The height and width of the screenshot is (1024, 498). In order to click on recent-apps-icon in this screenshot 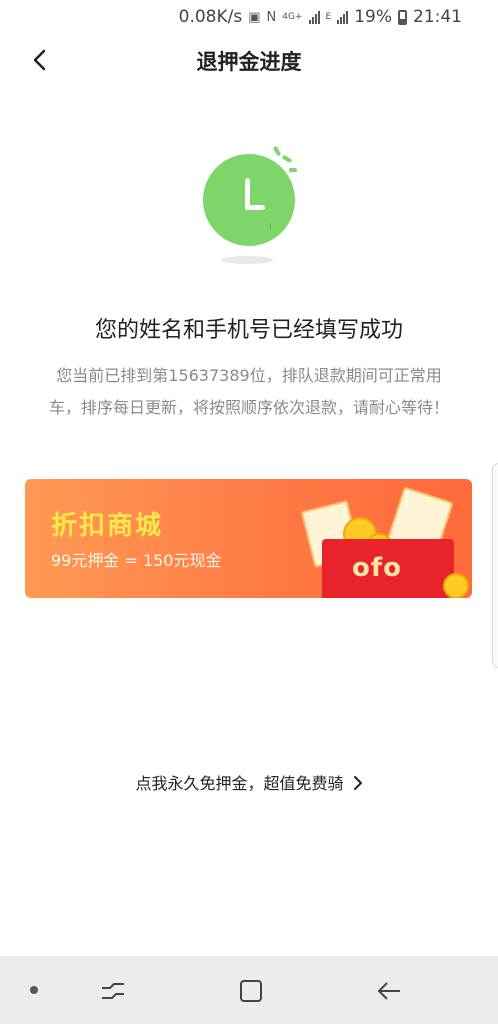, I will do `click(113, 991)`.